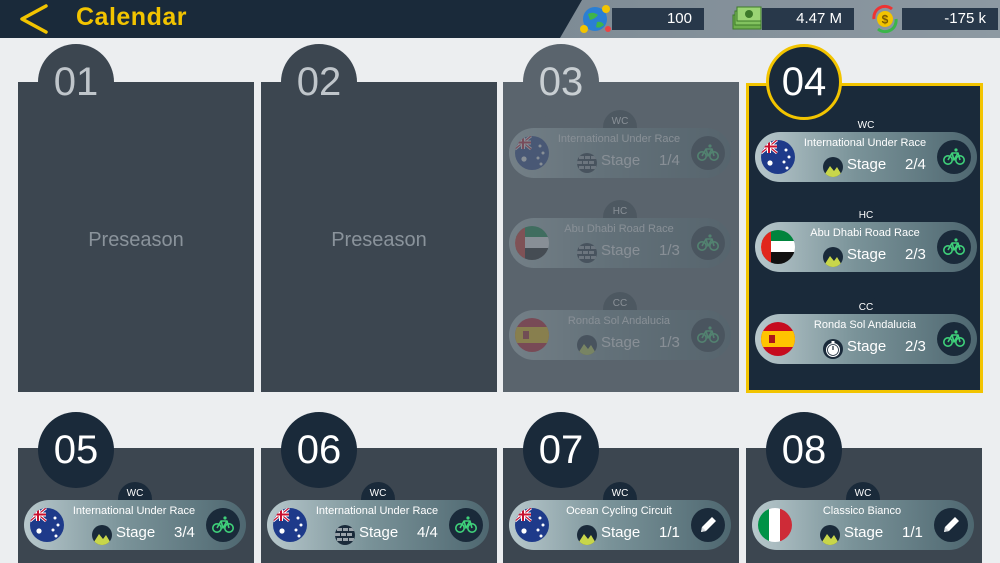 The height and width of the screenshot is (563, 1000). Describe the element at coordinates (808, 19) in the screenshot. I see `money-value: 4.47 M` at that location.